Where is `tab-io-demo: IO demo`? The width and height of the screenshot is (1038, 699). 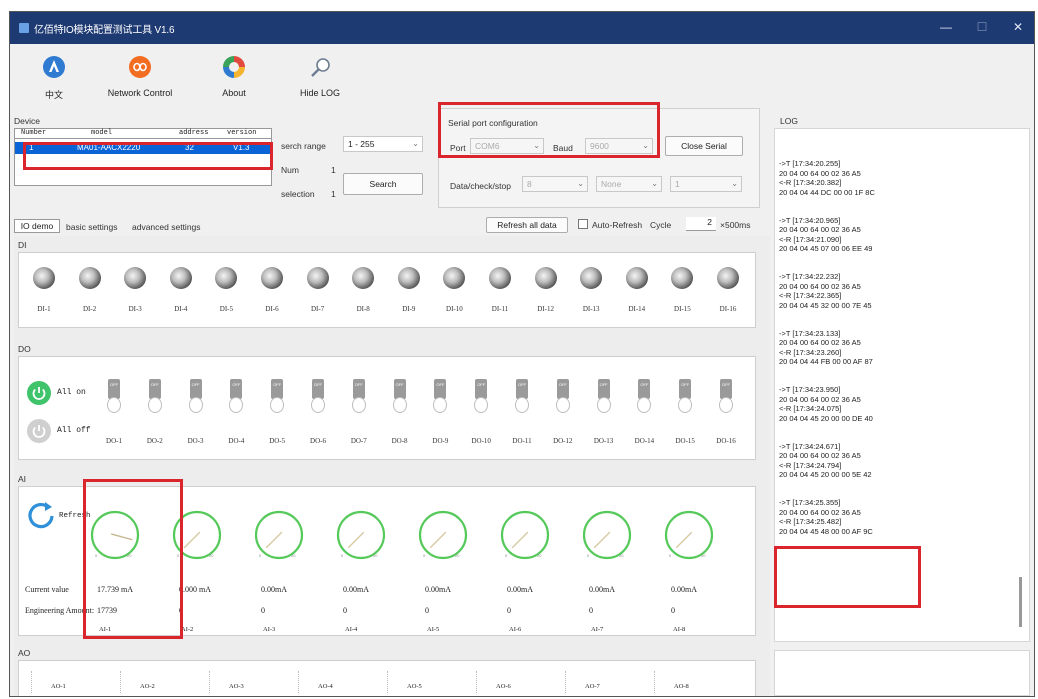
tab-io-demo: IO demo is located at coordinates (37, 226).